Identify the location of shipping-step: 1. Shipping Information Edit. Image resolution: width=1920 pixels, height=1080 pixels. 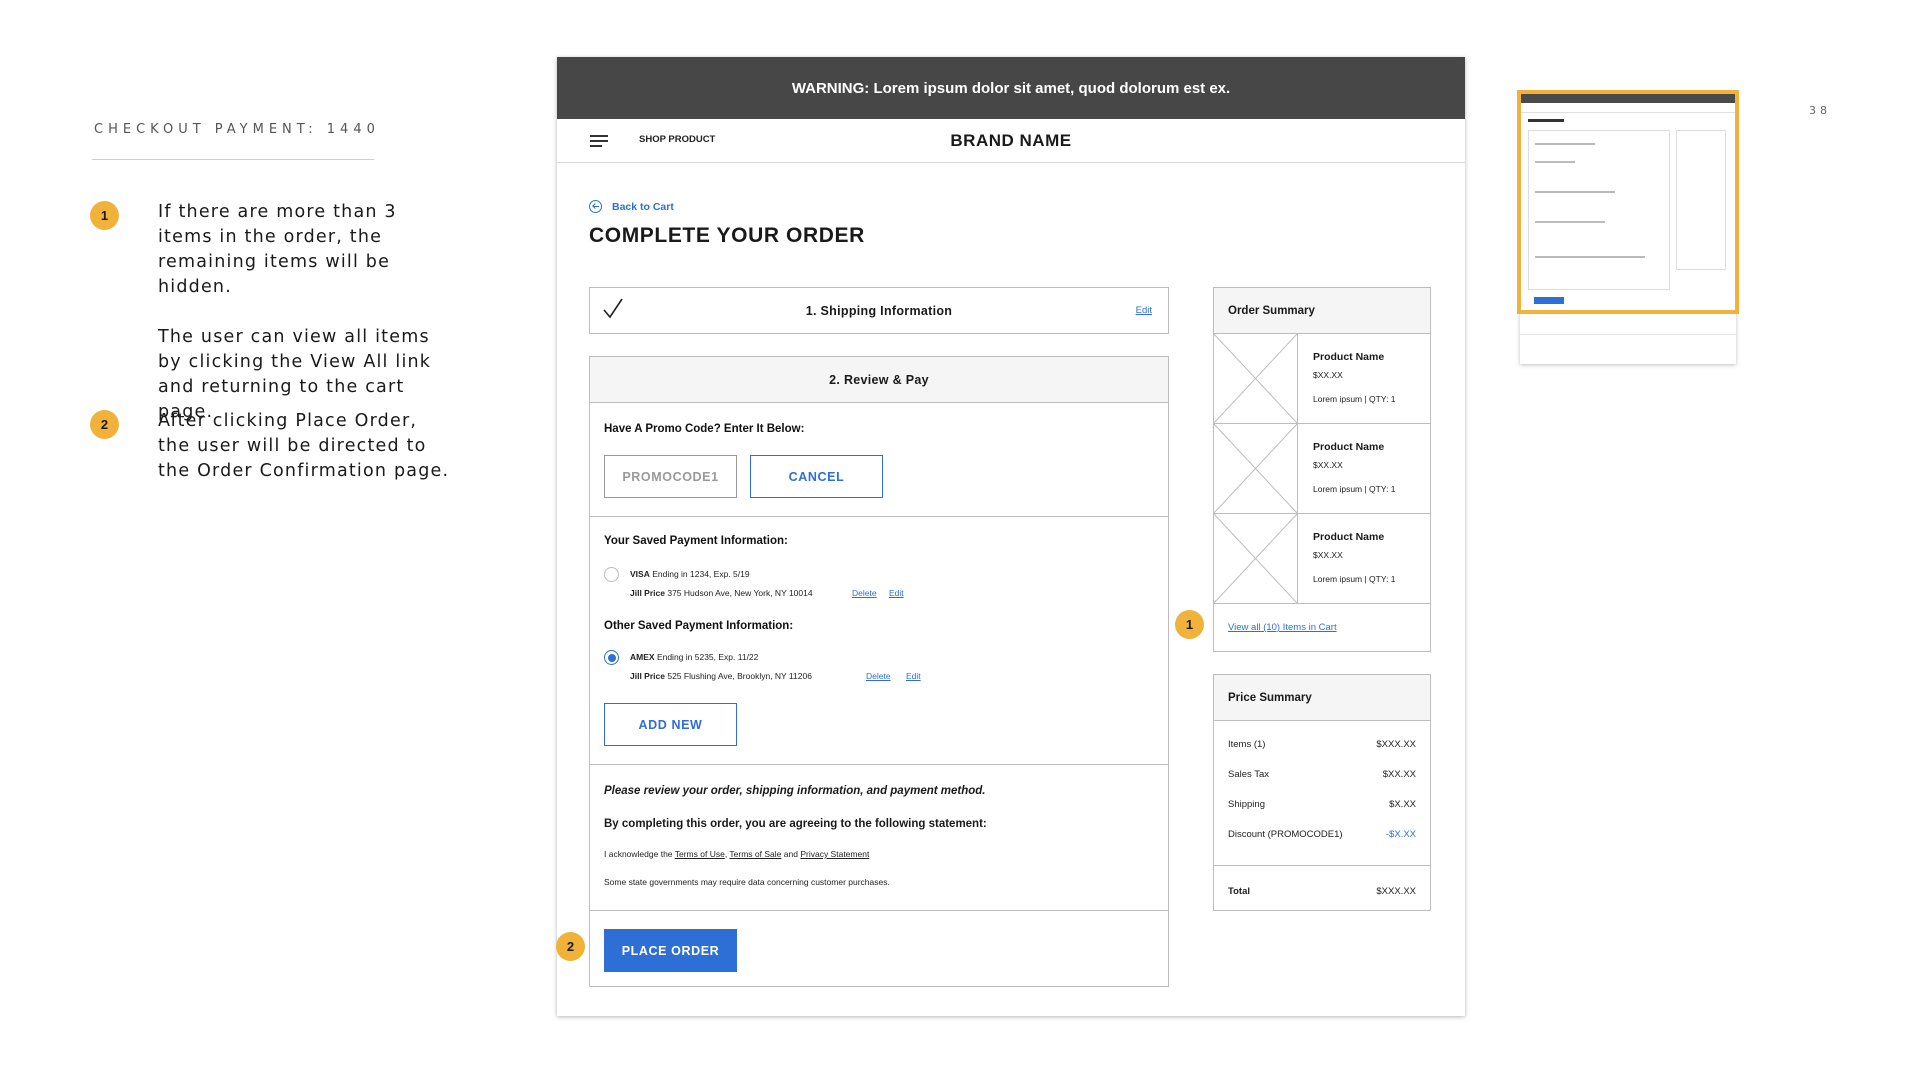
(879, 310).